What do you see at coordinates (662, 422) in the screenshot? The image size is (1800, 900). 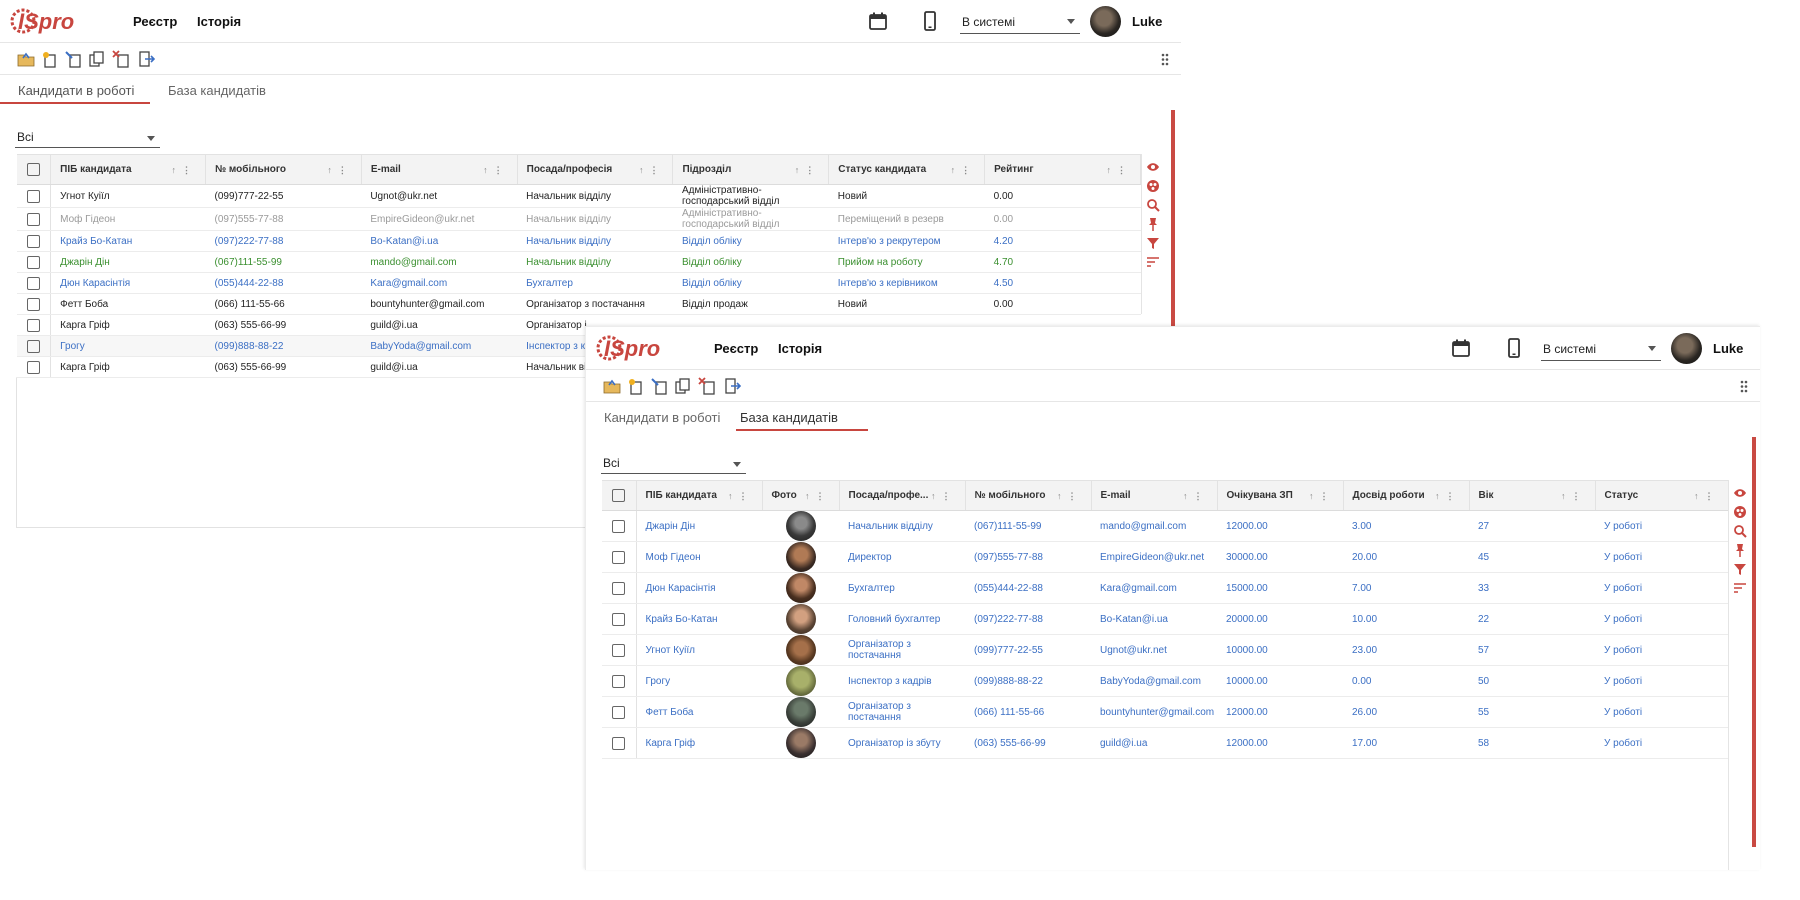 I see `tab-candidates-in-work: Кандидати в роботі` at bounding box center [662, 422].